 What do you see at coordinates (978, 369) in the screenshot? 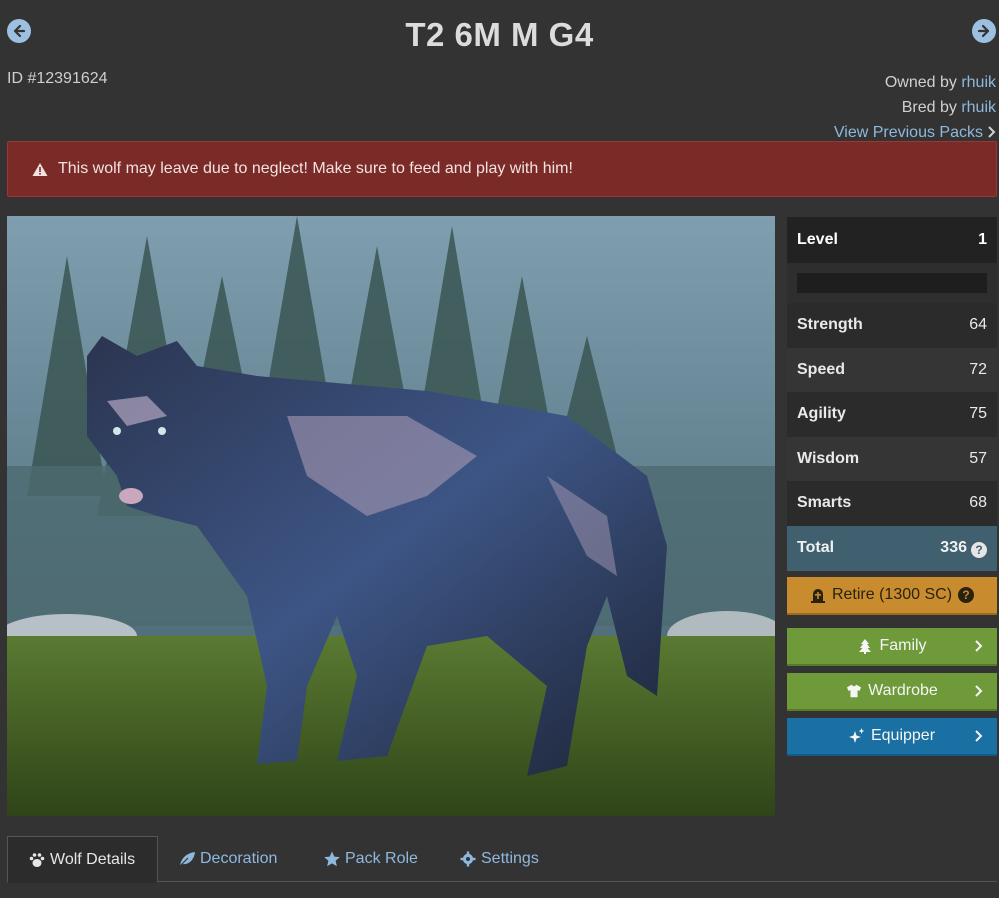
I see `stat-value: 72` at bounding box center [978, 369].